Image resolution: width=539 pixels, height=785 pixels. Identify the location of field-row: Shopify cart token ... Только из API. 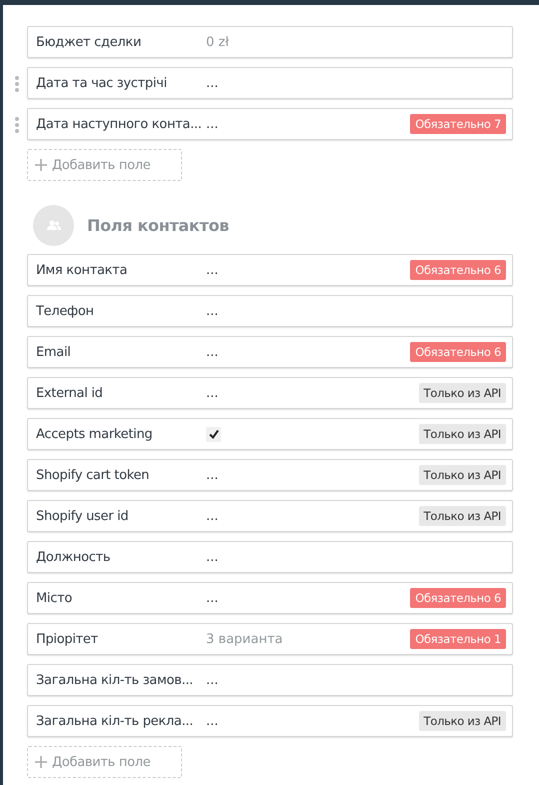
(270, 475).